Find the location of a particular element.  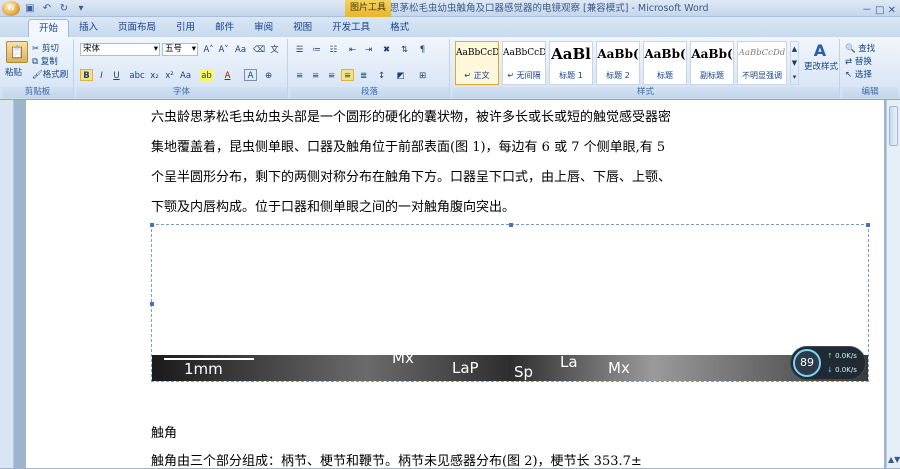

phonetic-icon: 文 is located at coordinates (274, 49).